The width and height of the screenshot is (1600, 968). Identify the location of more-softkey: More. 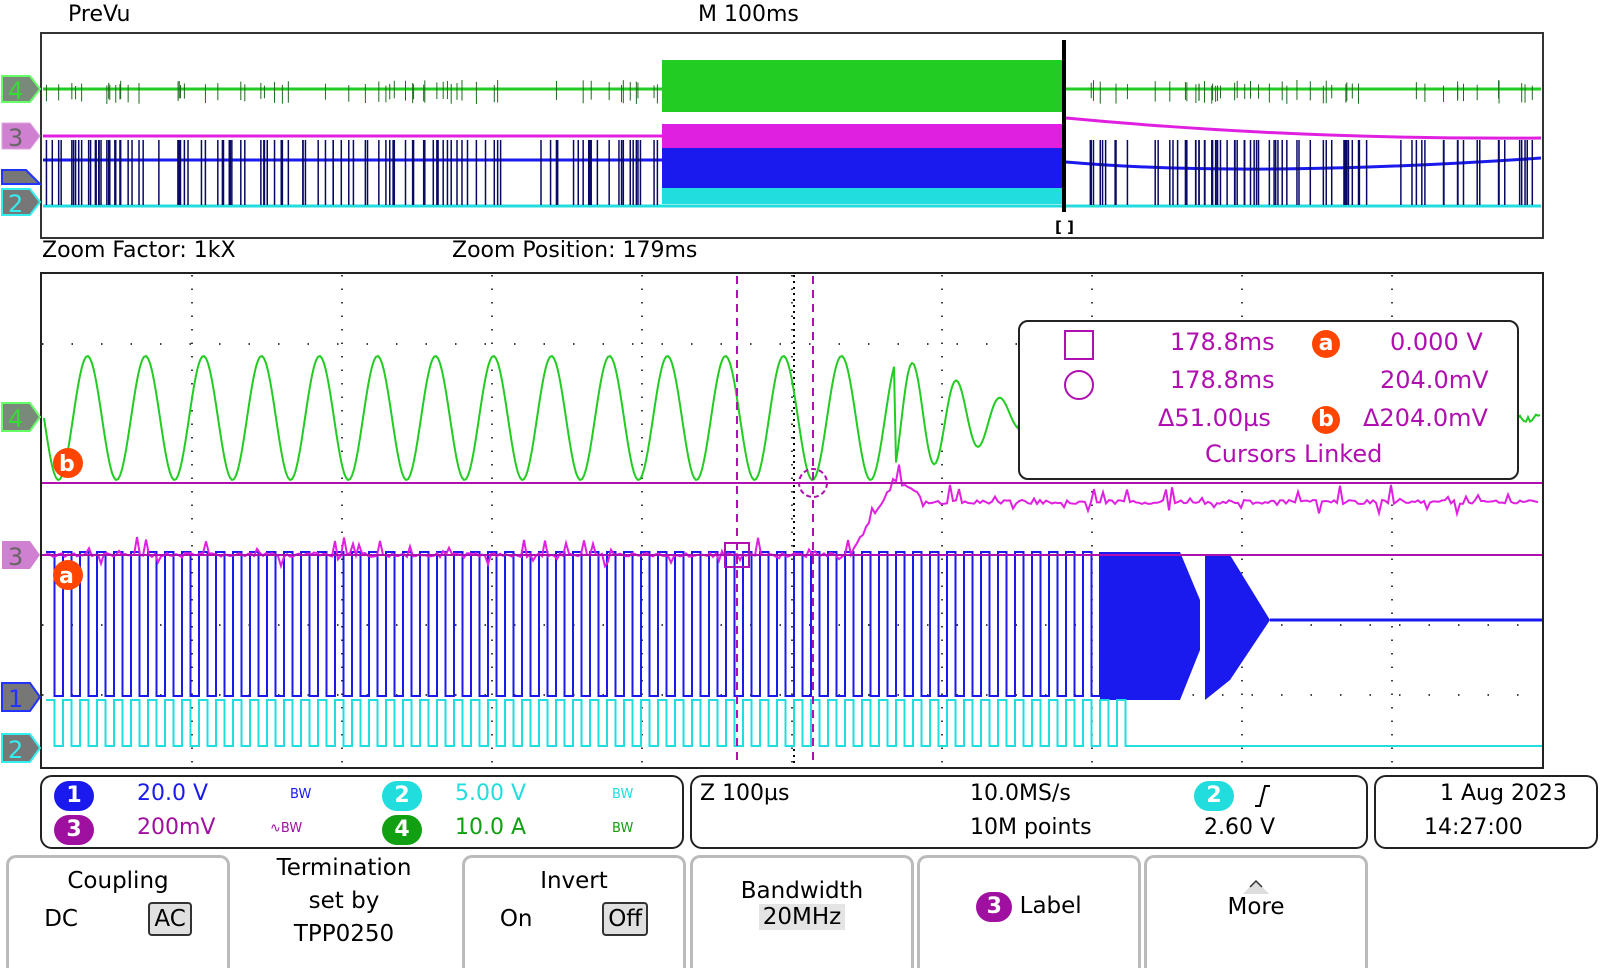
(1256, 911).